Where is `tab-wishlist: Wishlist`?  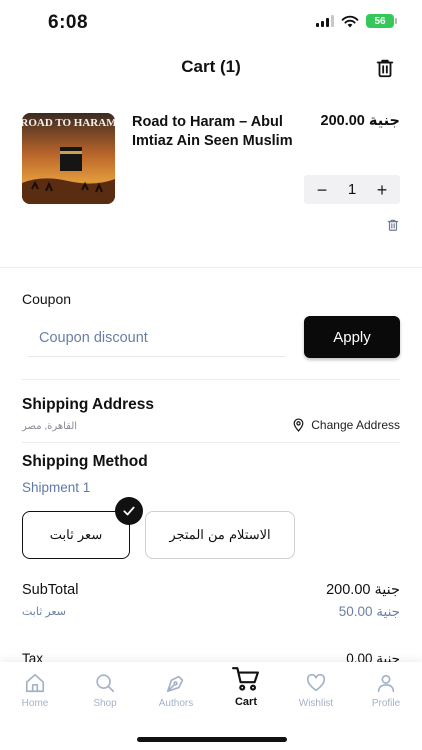
tab-wishlist: Wishlist is located at coordinates (316, 690).